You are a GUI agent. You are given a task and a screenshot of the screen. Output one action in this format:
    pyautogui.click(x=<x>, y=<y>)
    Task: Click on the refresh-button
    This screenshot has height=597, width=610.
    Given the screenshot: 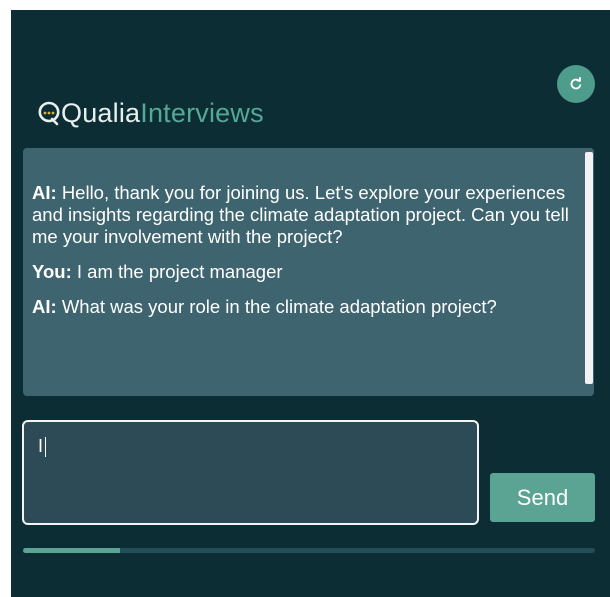 What is the action you would take?
    pyautogui.click(x=576, y=84)
    